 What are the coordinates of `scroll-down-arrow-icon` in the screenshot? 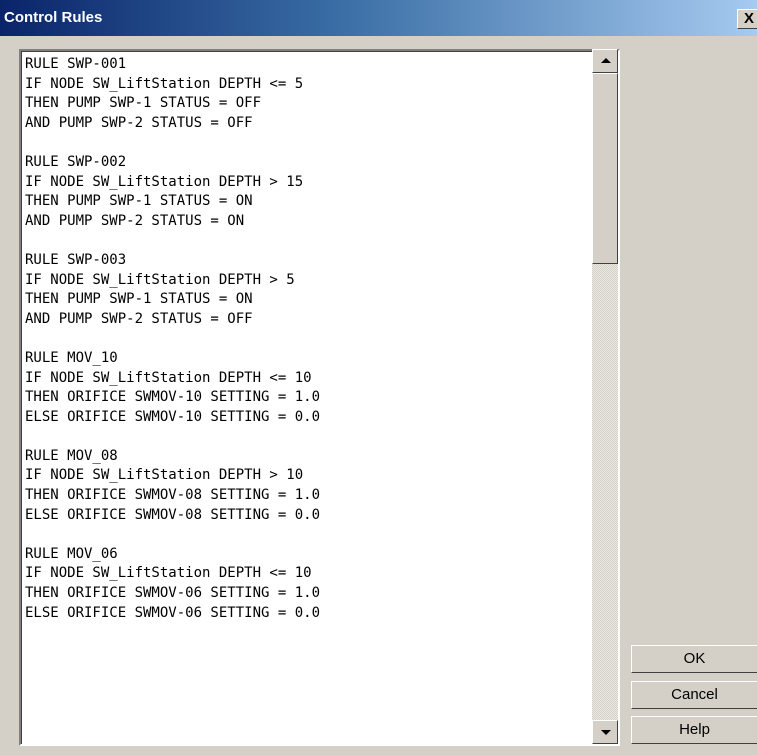 It's located at (606, 732).